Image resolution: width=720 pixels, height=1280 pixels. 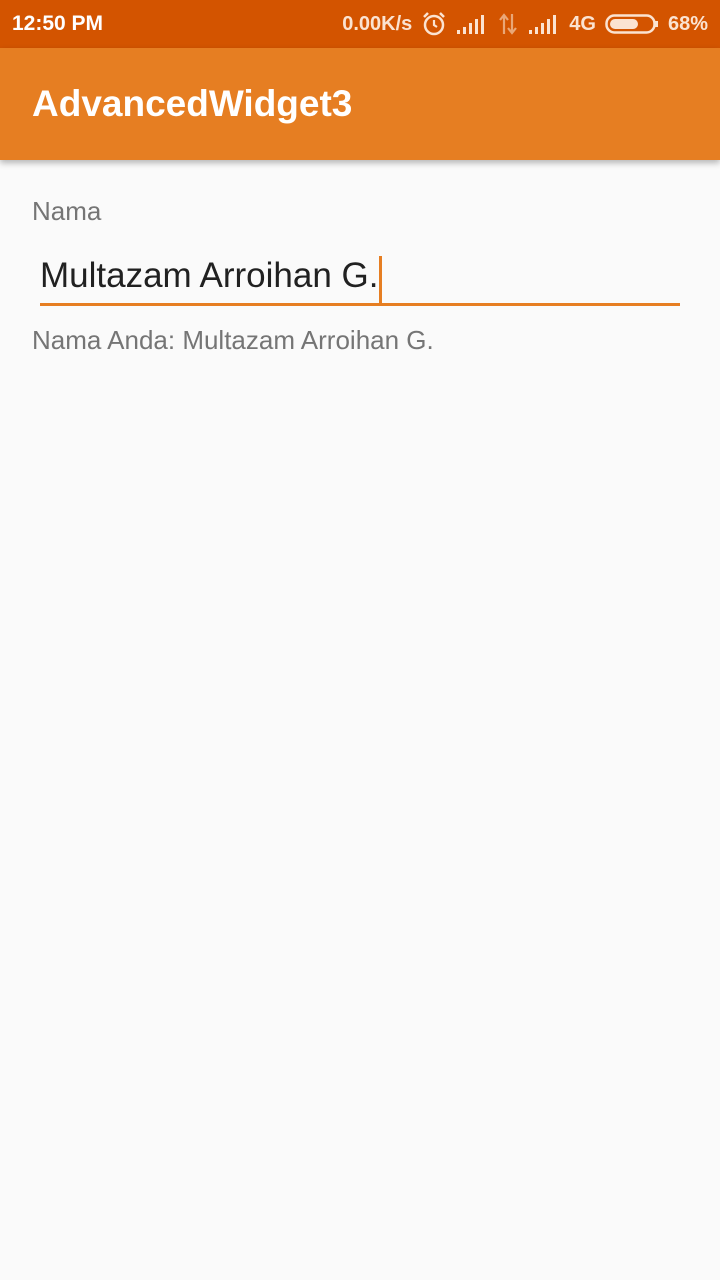 I want to click on name-label: Nama, so click(x=67, y=211).